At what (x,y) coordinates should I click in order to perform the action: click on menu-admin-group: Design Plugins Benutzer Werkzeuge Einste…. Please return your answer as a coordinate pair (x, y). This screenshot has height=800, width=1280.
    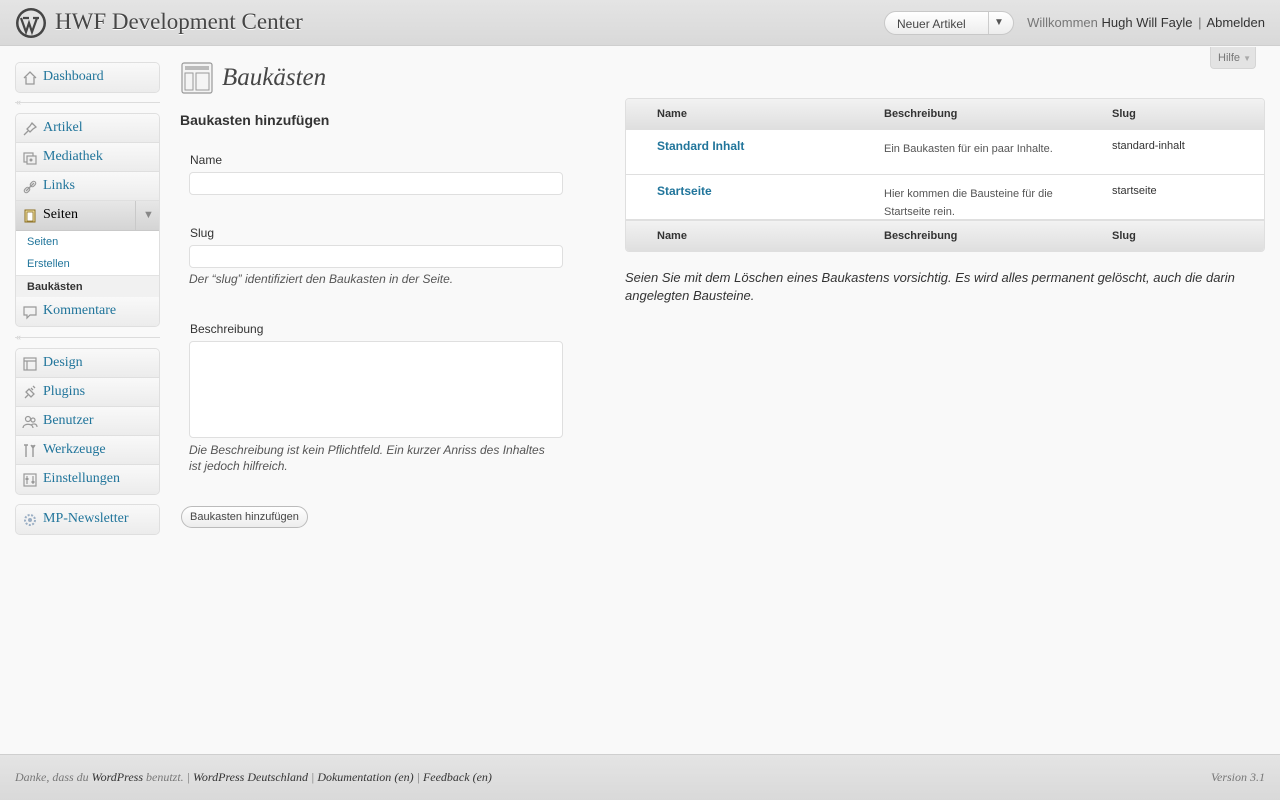
    Looking at the image, I should click on (87, 421).